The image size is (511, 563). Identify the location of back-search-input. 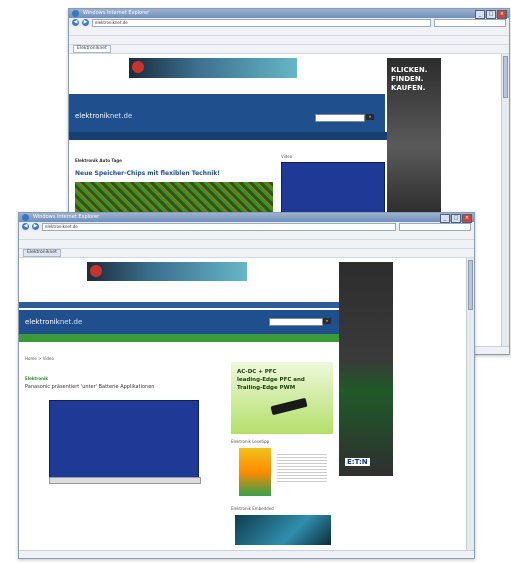
(470, 22).